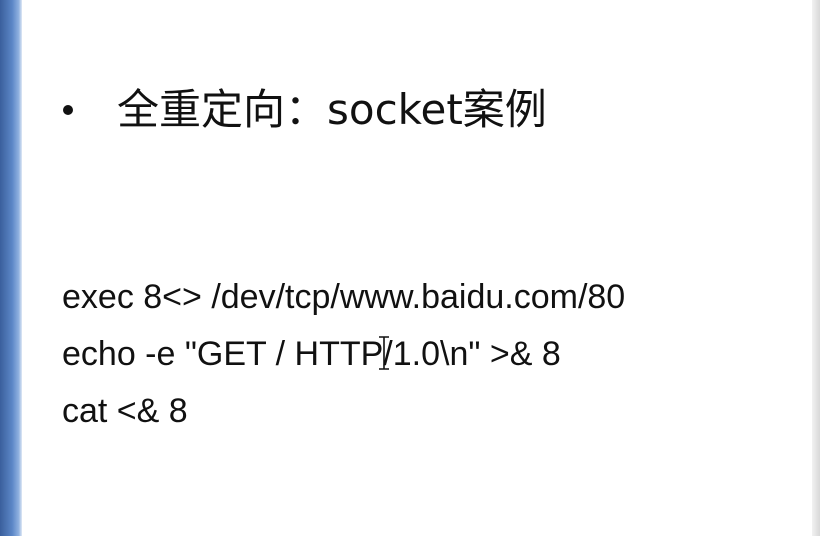 This screenshot has width=820, height=536. I want to click on bullet-dot-icon, so click(68, 110).